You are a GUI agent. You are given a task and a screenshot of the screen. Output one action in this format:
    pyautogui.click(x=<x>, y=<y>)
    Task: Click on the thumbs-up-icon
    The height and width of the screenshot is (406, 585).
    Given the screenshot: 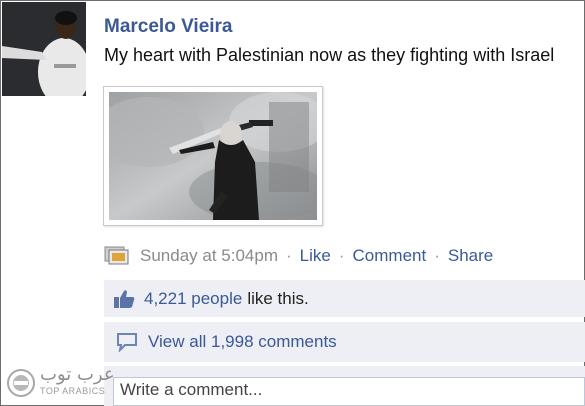 What is the action you would take?
    pyautogui.click(x=124, y=299)
    